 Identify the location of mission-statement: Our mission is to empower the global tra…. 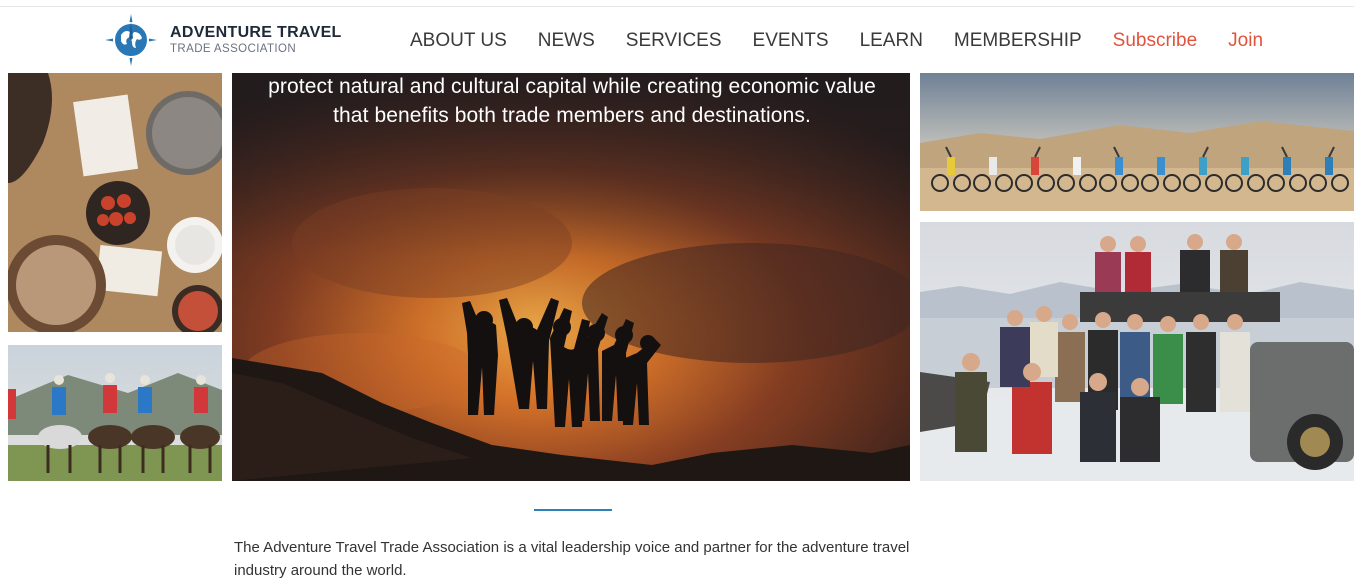
(572, 86).